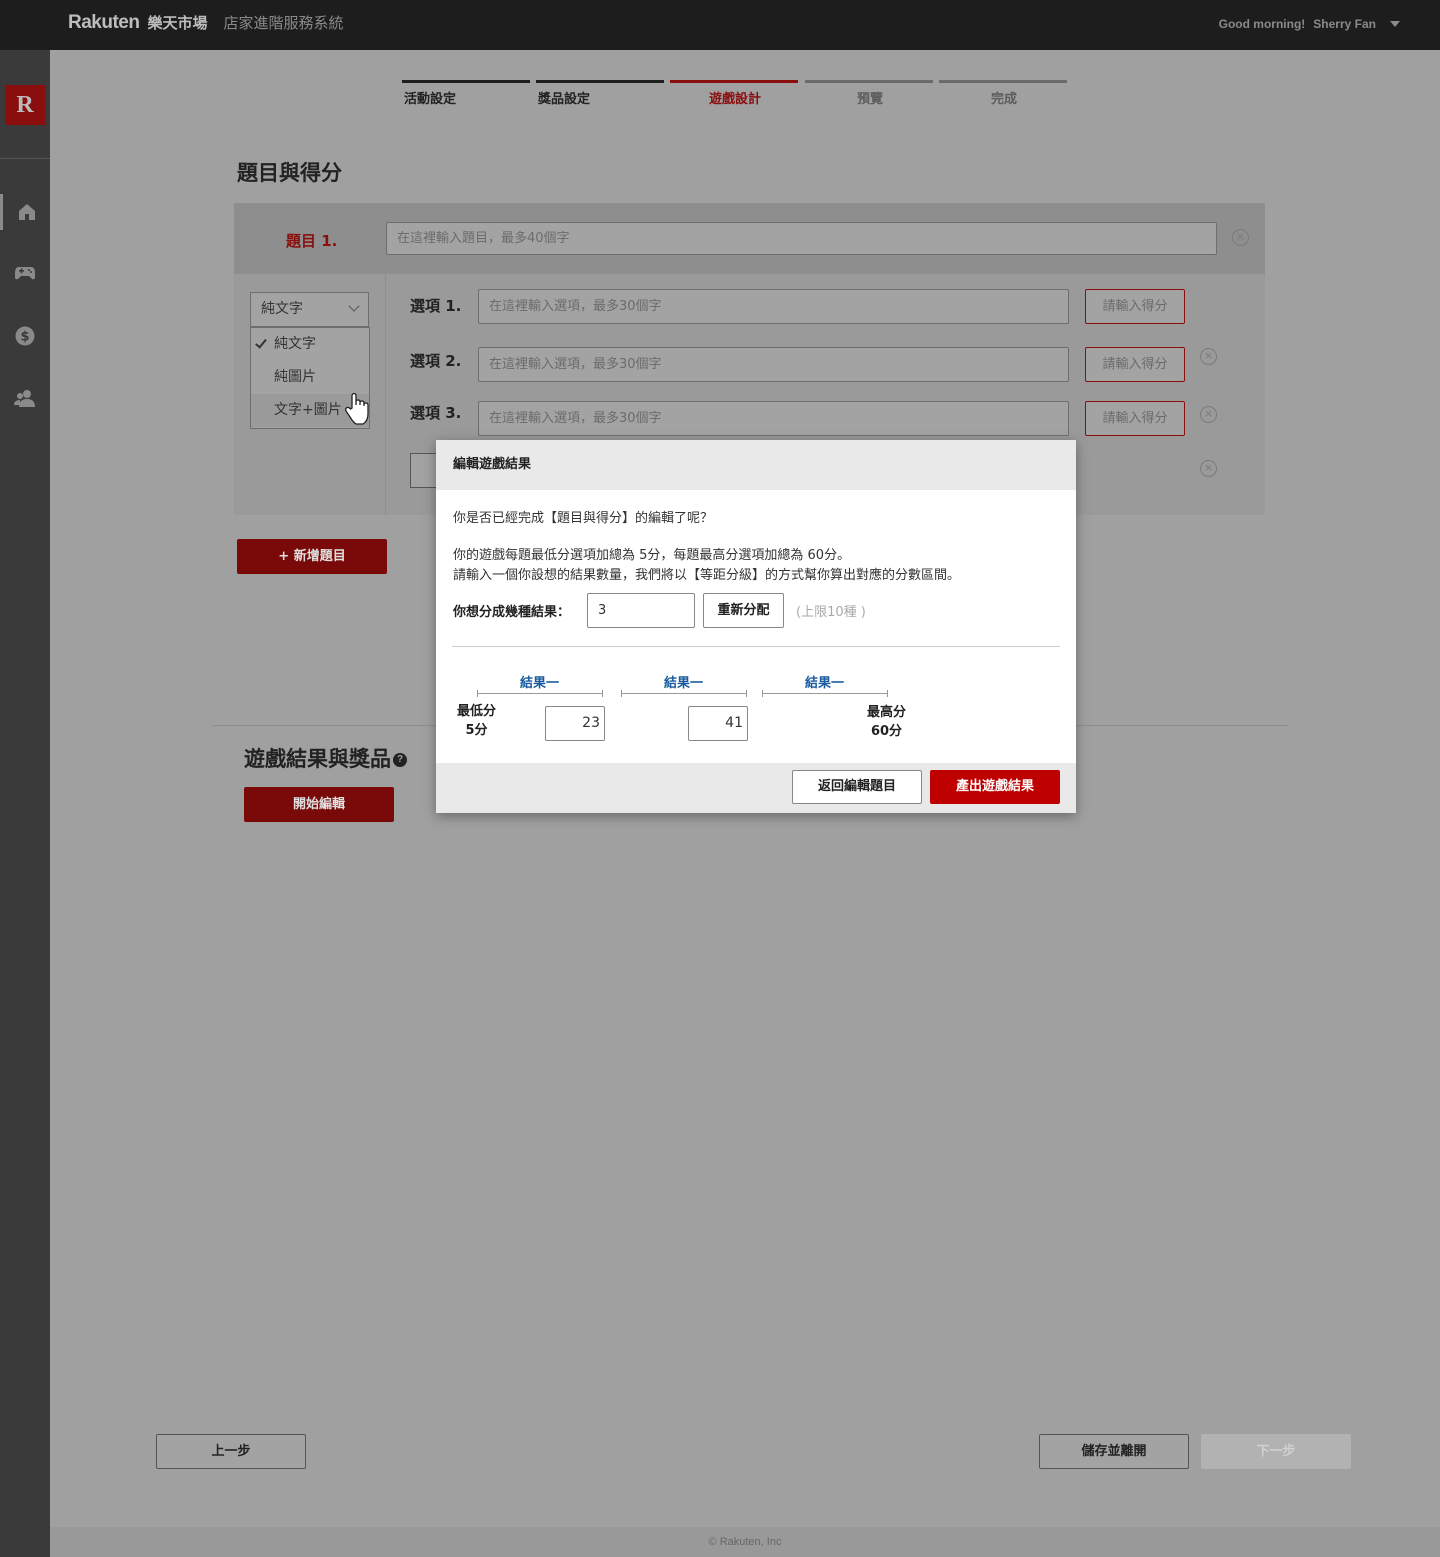 The height and width of the screenshot is (1557, 1440). I want to click on dropdown-item-text: 純文字, so click(310, 344).